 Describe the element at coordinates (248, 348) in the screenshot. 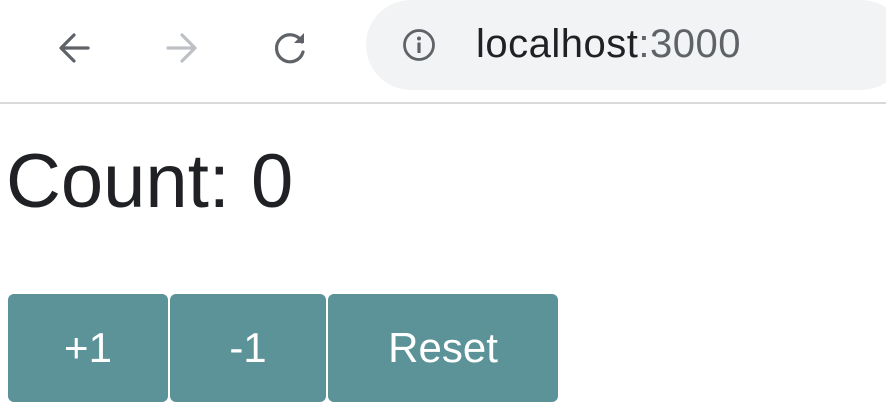

I see `decrement-button: -1` at that location.